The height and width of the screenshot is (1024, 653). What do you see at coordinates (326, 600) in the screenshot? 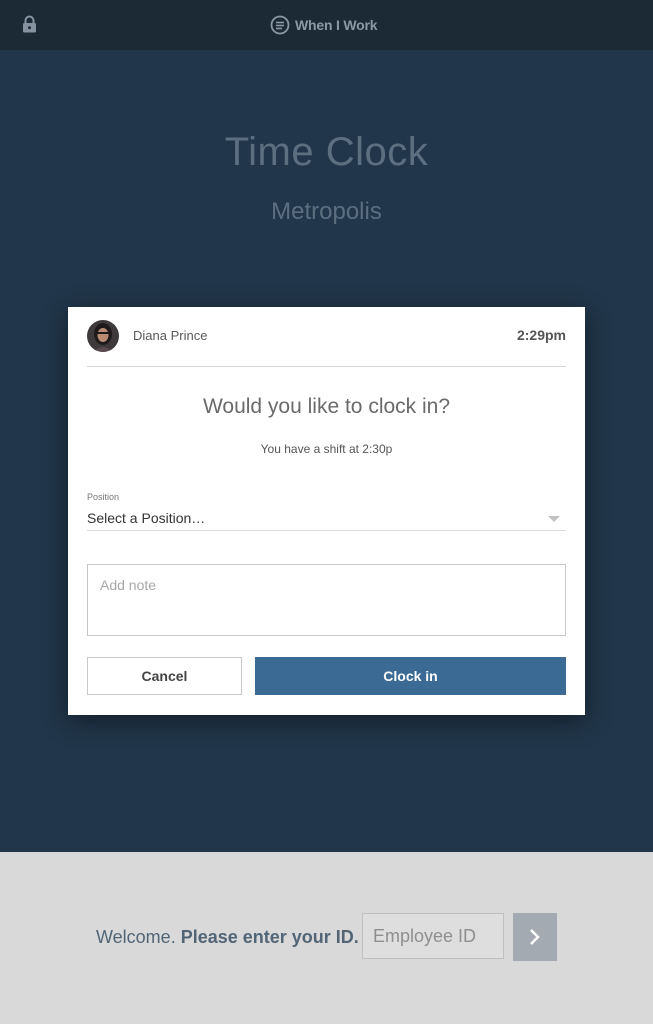
I see `note-input` at bounding box center [326, 600].